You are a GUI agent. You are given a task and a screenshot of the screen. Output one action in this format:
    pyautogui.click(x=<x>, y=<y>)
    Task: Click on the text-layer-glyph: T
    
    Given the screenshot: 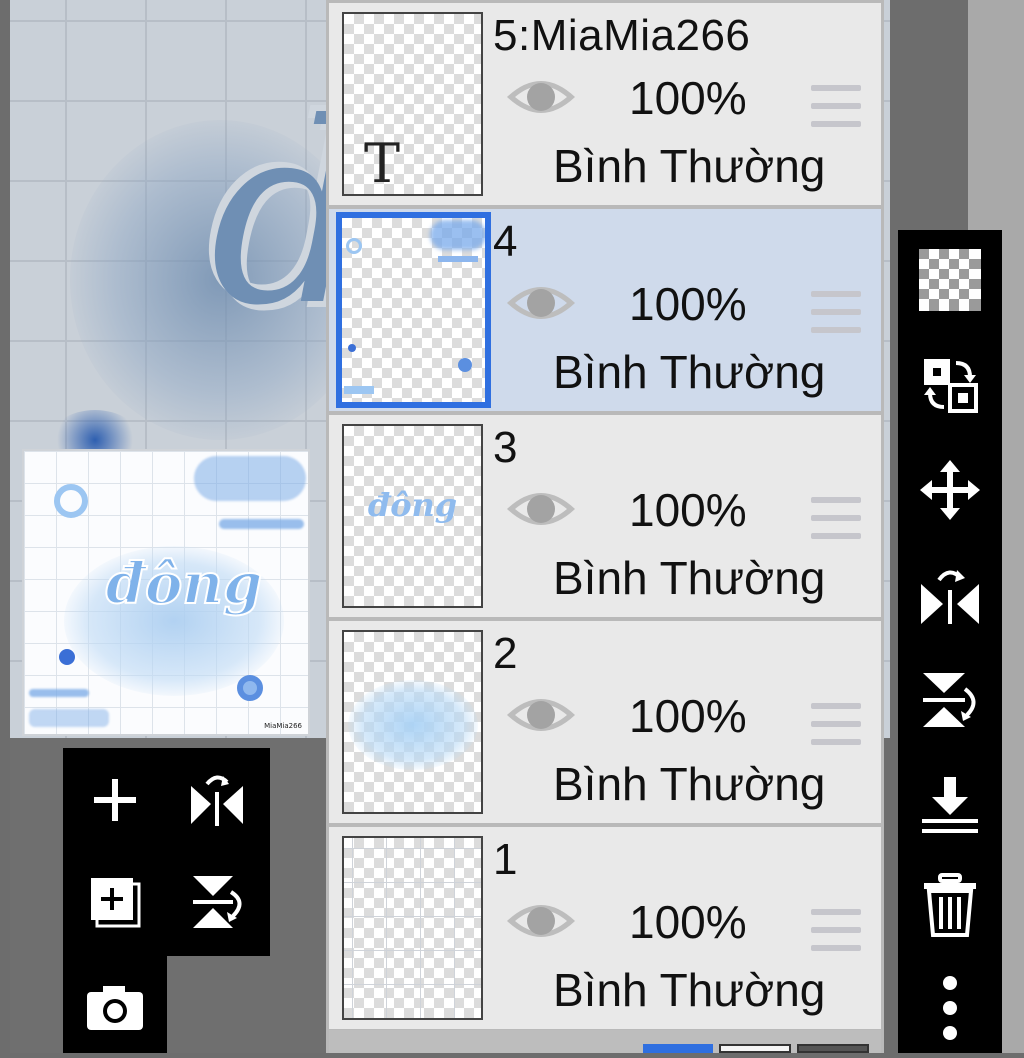 What is the action you would take?
    pyautogui.click(x=382, y=163)
    